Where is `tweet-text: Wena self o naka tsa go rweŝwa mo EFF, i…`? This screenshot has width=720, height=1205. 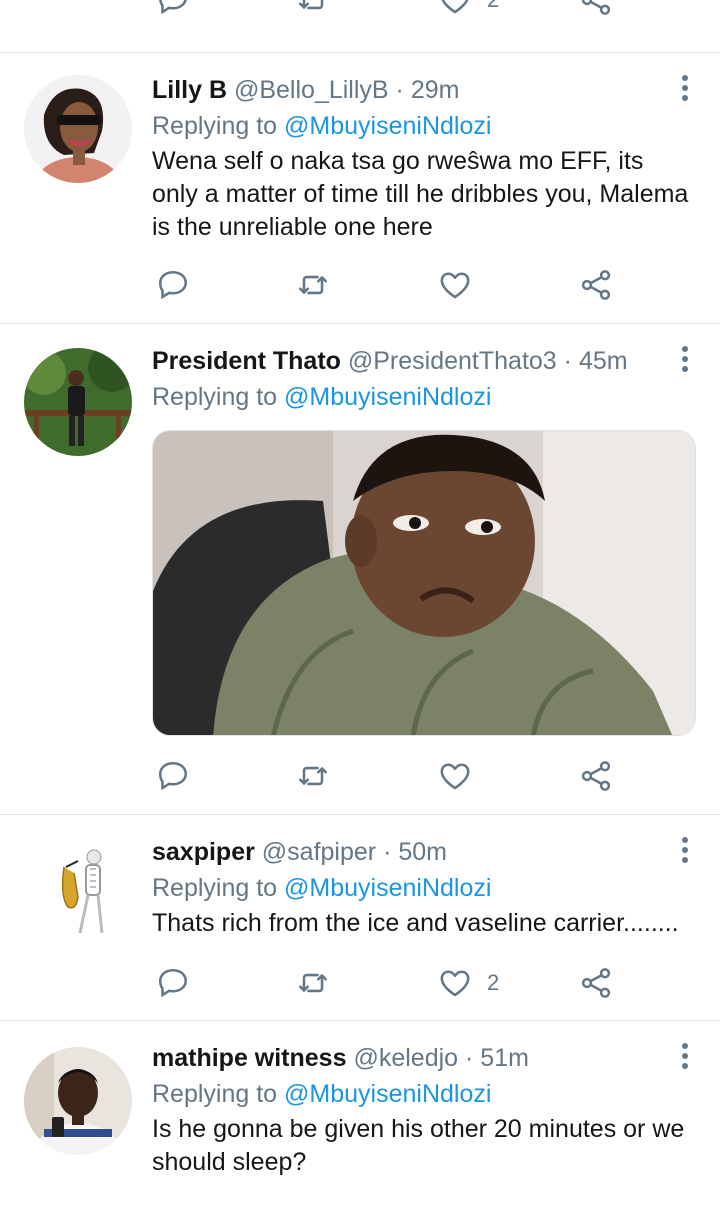 tweet-text: Wena self o naka tsa go rweŝwa mo EFF, i… is located at coordinates (420, 194).